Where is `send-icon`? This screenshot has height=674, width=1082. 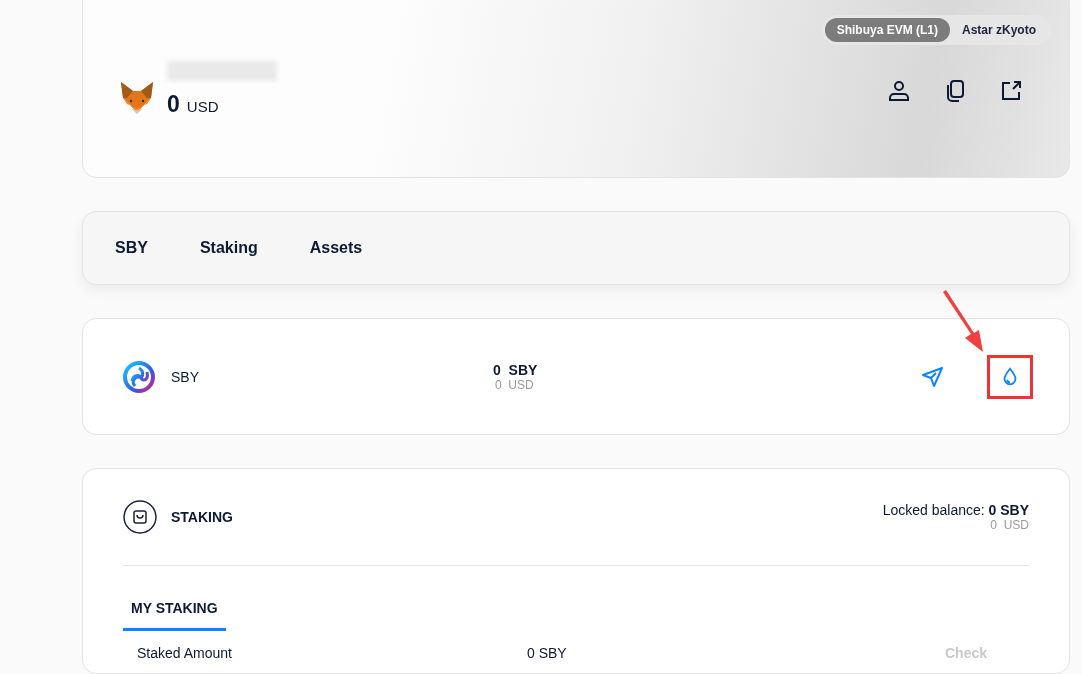 send-icon is located at coordinates (933, 376).